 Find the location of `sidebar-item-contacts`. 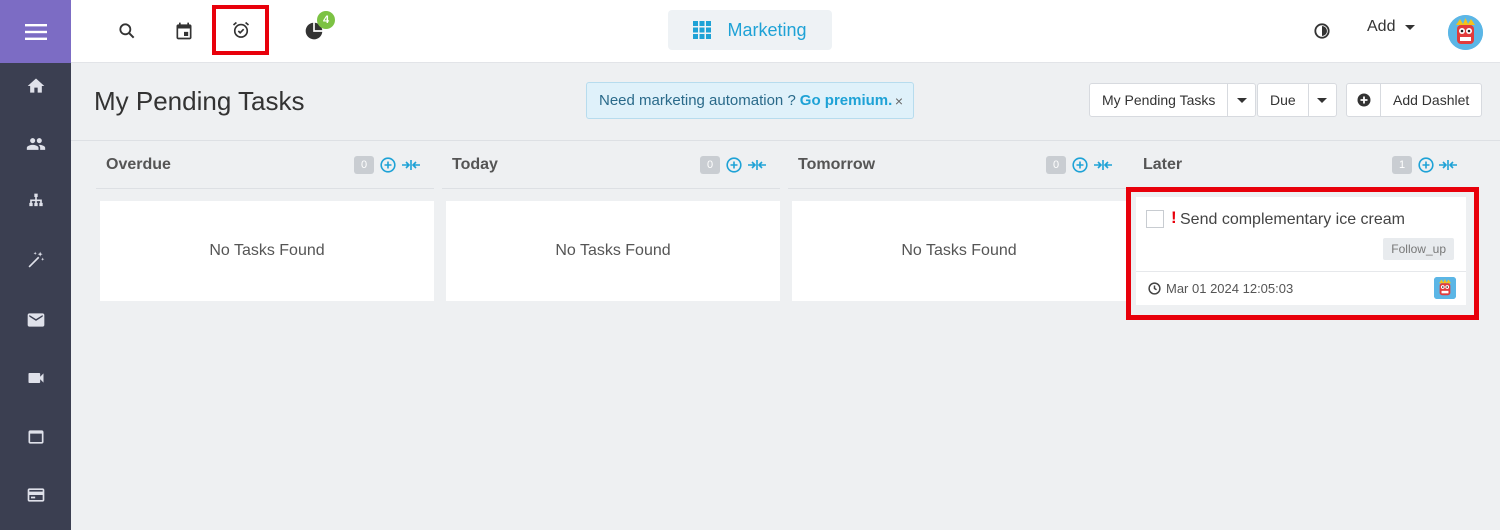

sidebar-item-contacts is located at coordinates (35, 144).